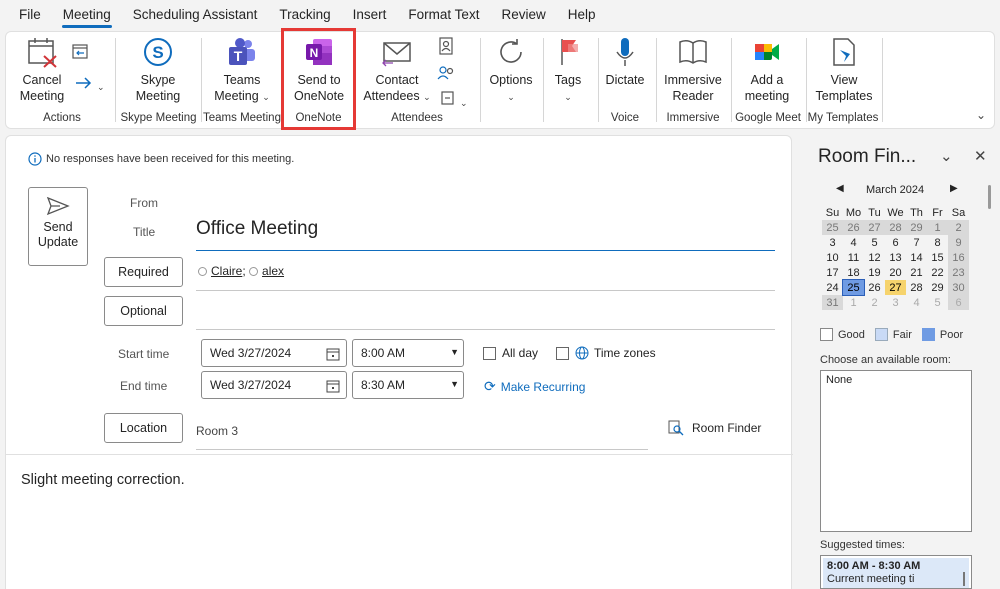 Image resolution: width=1000 pixels, height=589 pixels. Describe the element at coordinates (954, 188) in the screenshot. I see `next-month-icon: ▶` at that location.